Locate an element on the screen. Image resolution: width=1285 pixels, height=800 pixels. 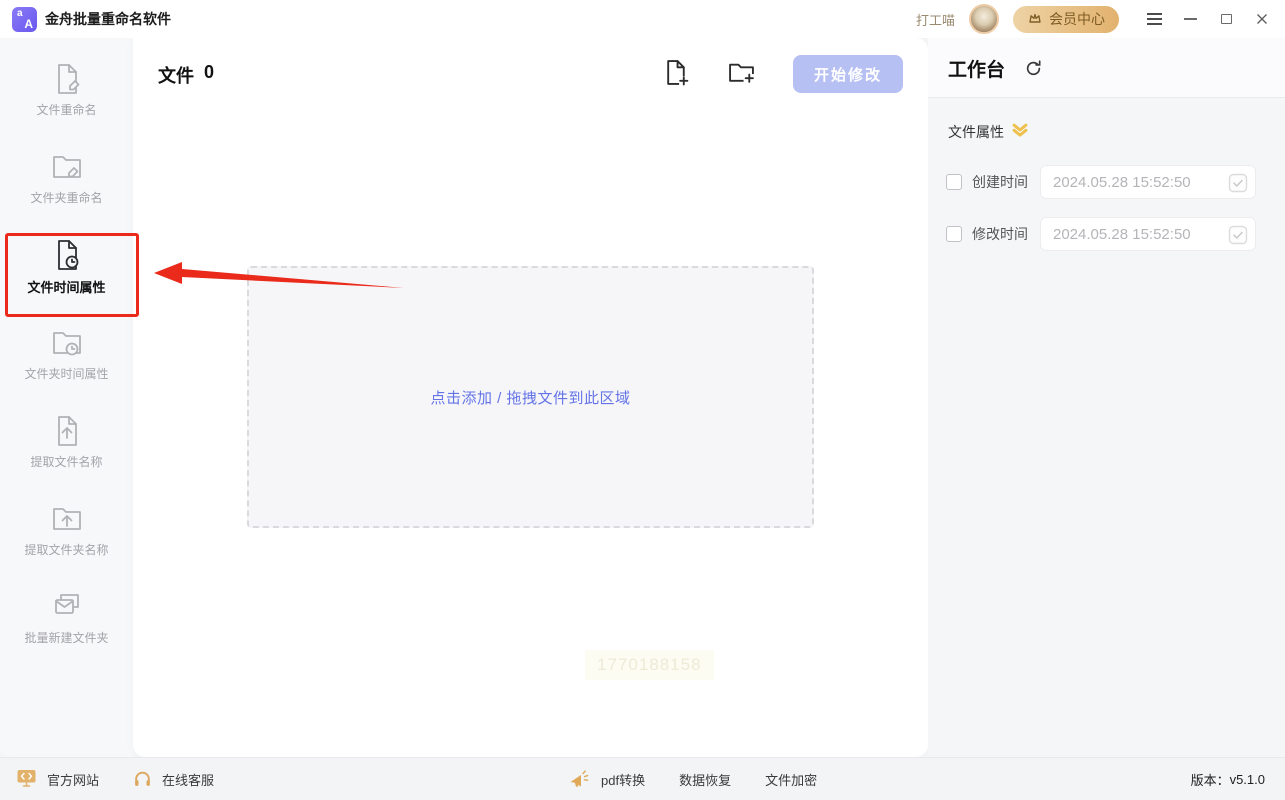
maximize-button is located at coordinates (1226, 19).